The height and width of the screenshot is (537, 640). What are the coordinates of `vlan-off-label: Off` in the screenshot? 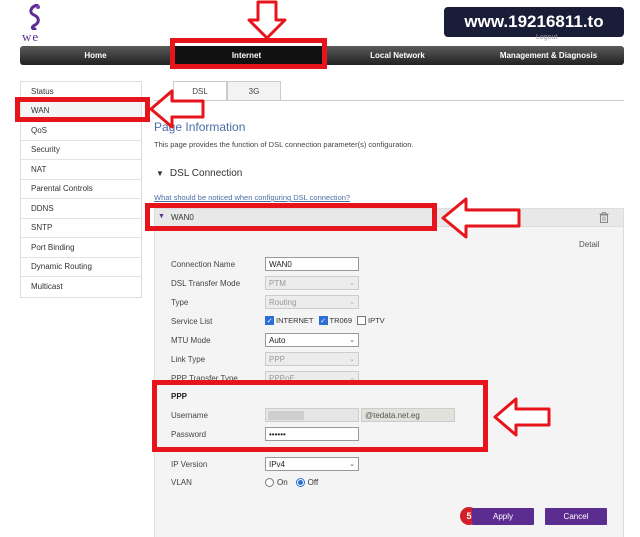 It's located at (313, 482).